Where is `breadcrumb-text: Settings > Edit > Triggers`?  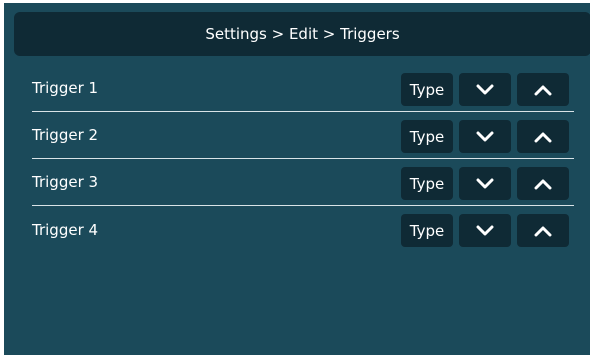
breadcrumb-text: Settings > Edit > Triggers is located at coordinates (302, 34).